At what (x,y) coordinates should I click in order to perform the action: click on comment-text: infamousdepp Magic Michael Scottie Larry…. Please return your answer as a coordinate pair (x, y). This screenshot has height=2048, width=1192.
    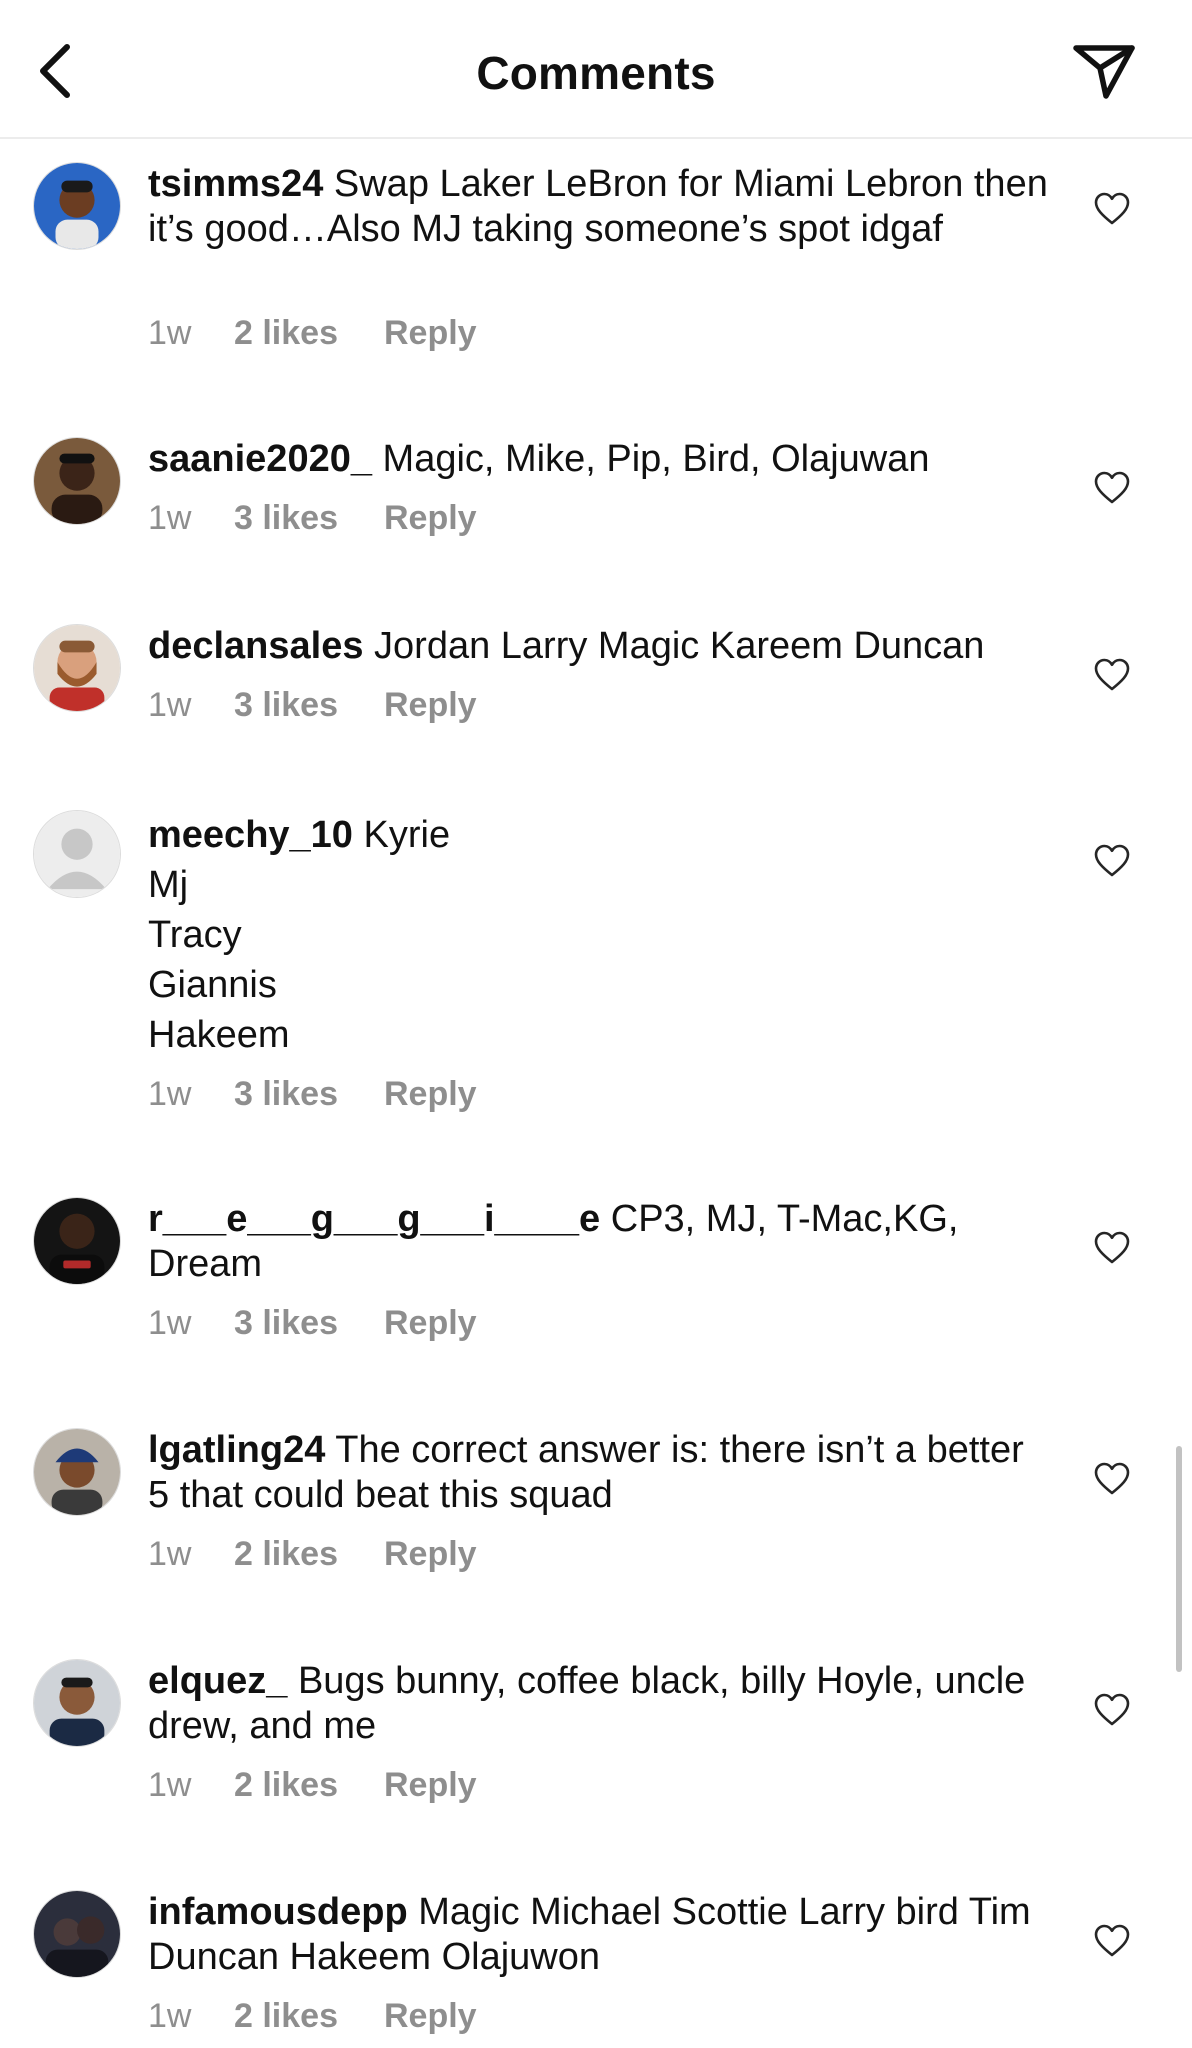
    Looking at the image, I should click on (598, 1935).